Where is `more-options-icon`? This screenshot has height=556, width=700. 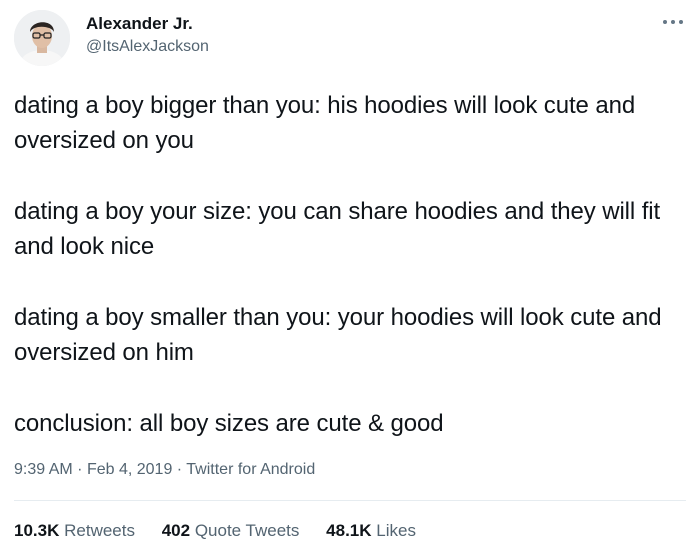
more-options-icon is located at coordinates (673, 22).